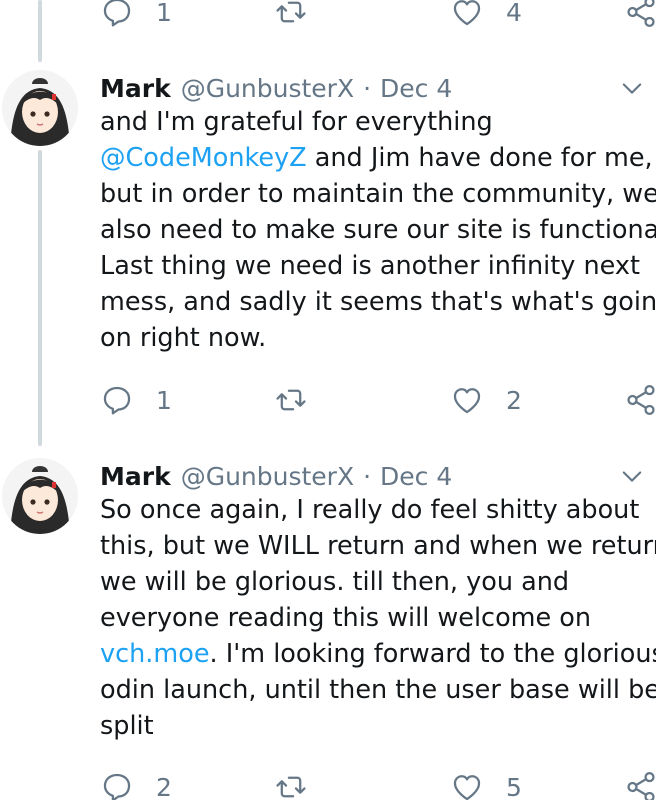  Describe the element at coordinates (203, 158) in the screenshot. I see `mention-link: @CodeMonkeyZ` at that location.